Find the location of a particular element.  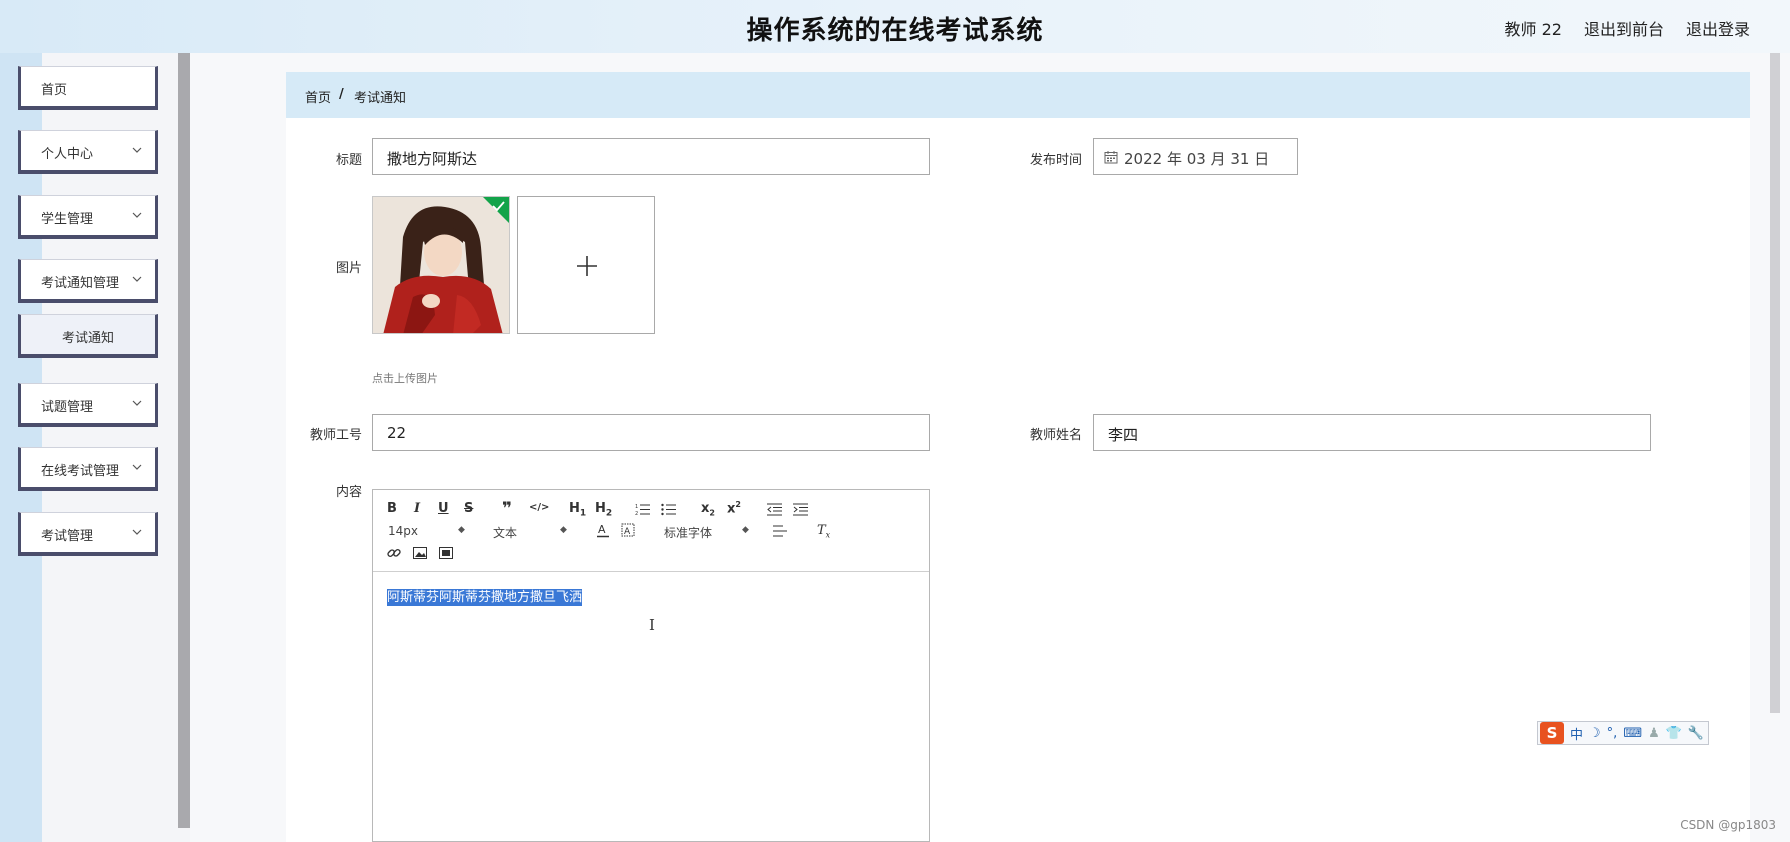

indent-icon is located at coordinates (800, 509).